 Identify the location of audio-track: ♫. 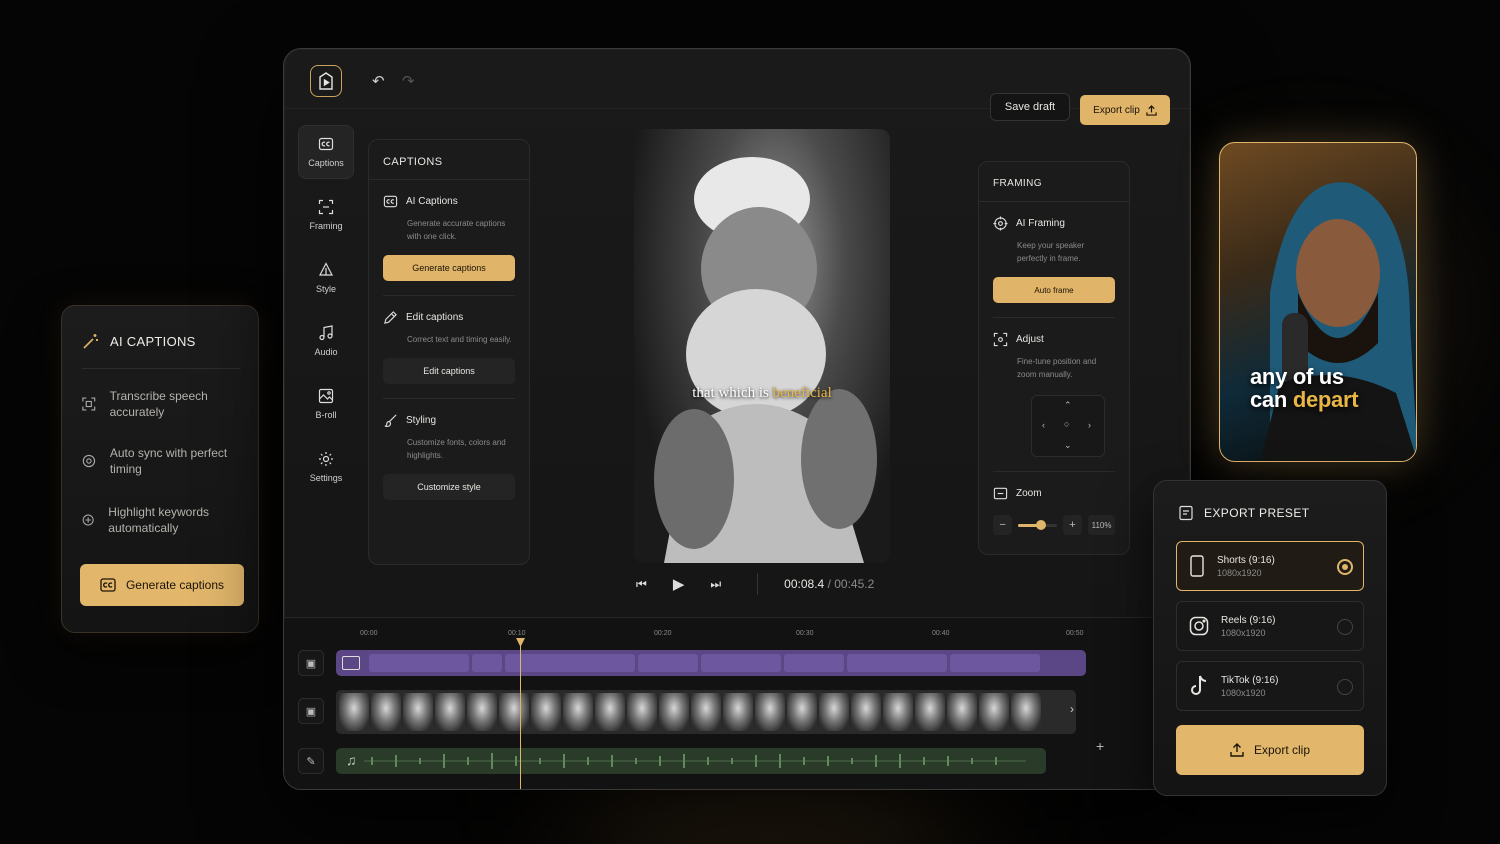
(691, 761).